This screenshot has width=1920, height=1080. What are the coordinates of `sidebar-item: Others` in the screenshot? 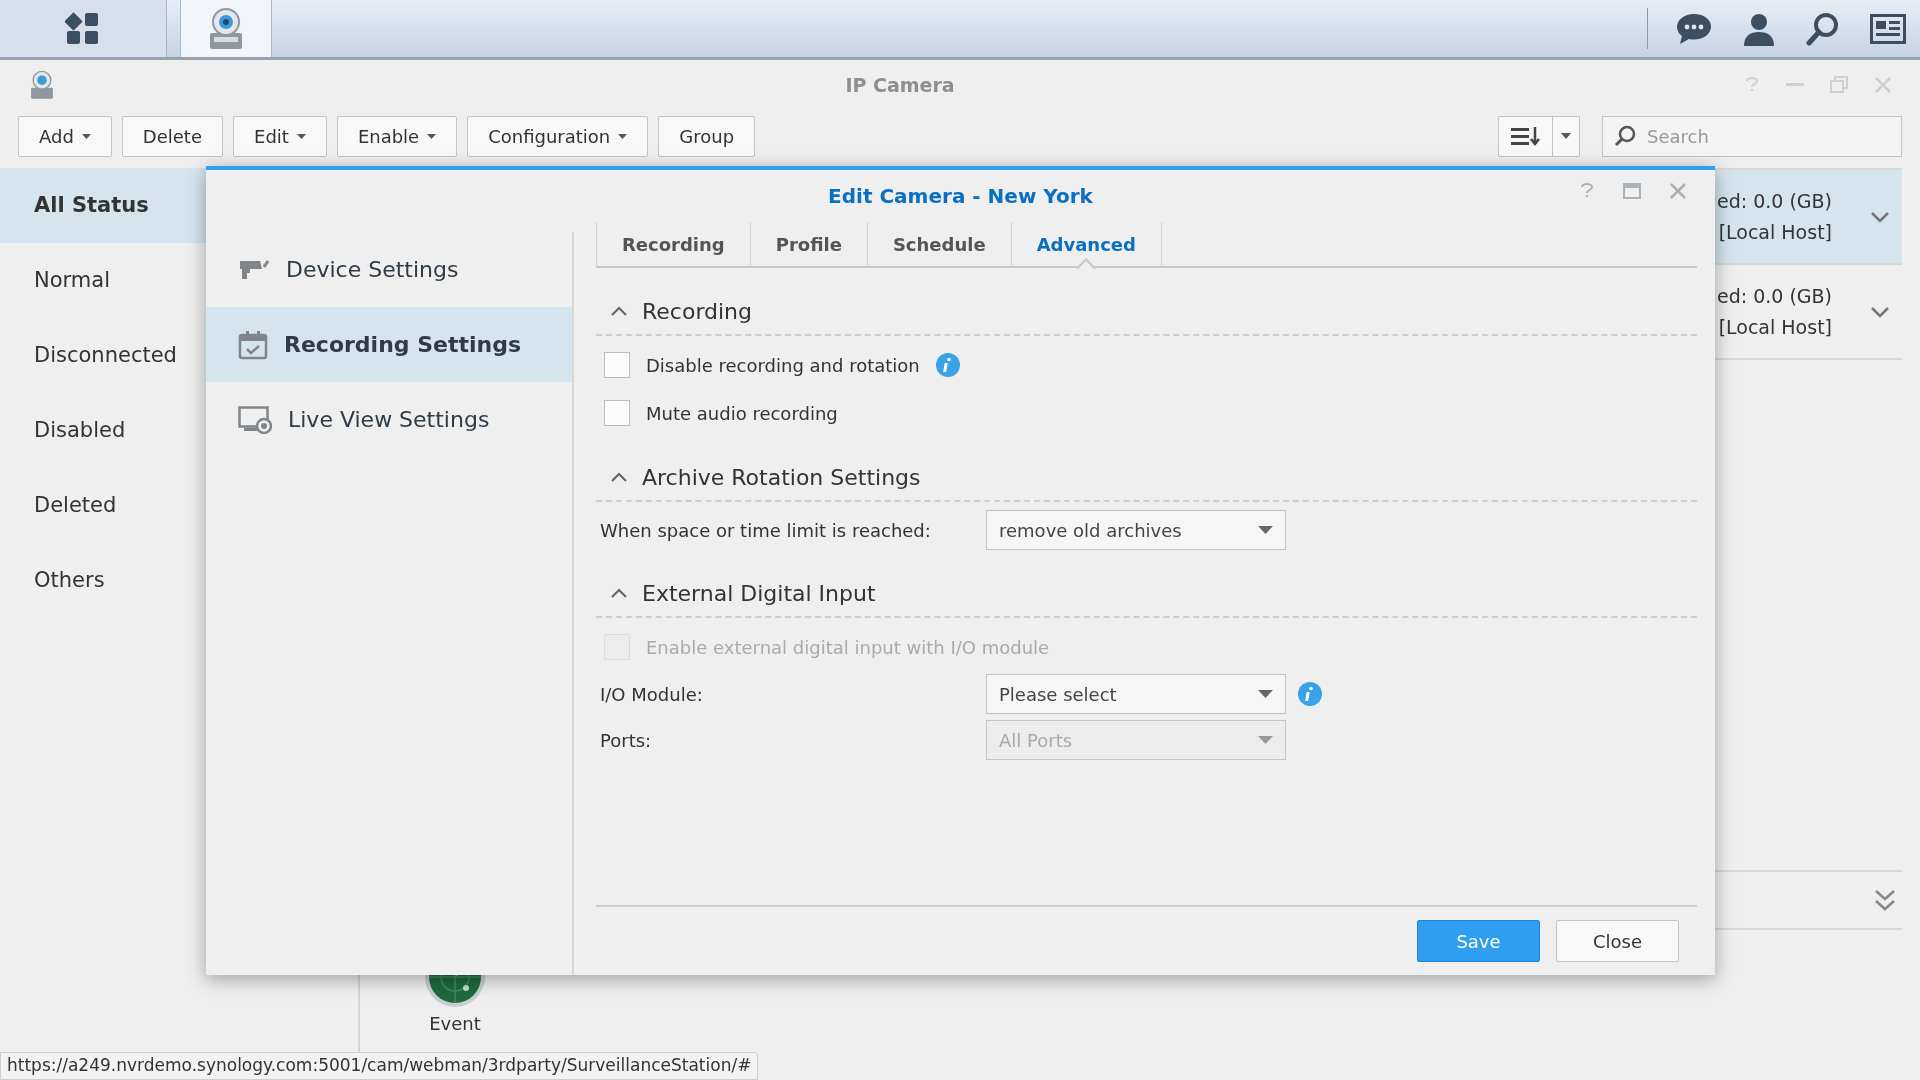 It's located at (103, 580).